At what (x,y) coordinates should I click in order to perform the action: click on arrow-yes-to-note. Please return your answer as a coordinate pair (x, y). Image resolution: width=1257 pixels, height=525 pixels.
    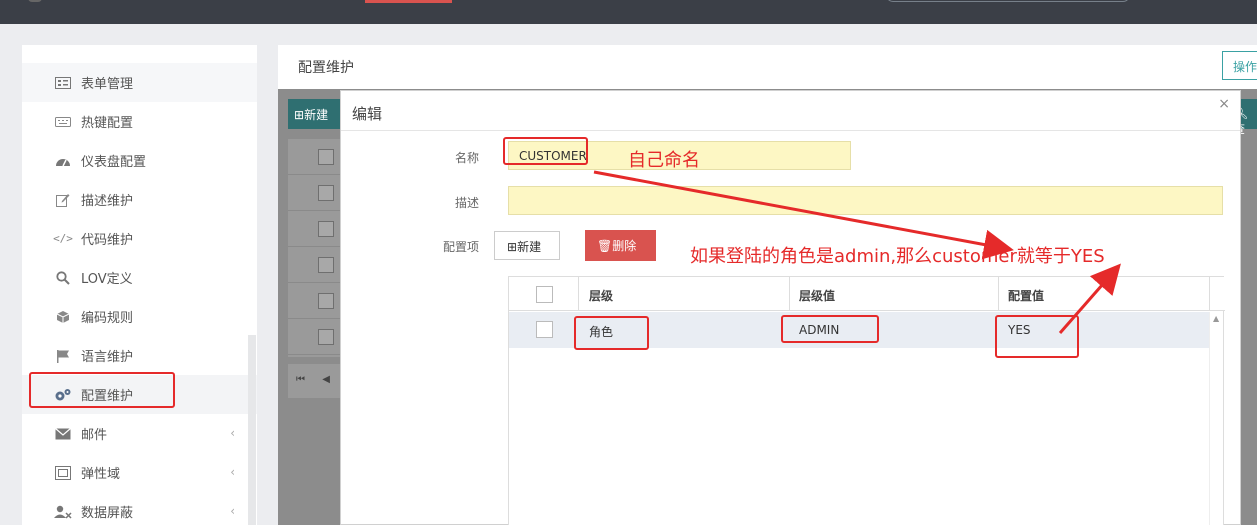
    Looking at the image, I should click on (1089, 298).